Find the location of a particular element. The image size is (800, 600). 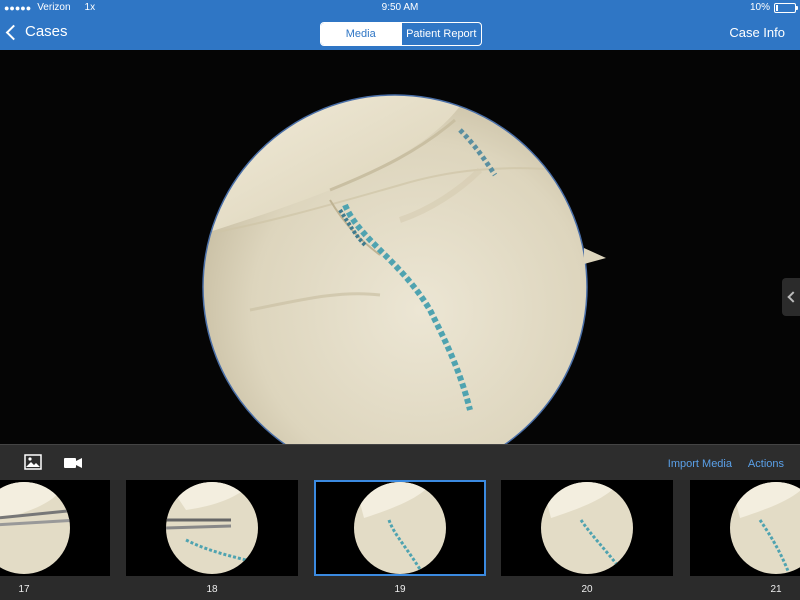

navigation-bar: Cases Media Patient Report Case Info is located at coordinates (400, 33).